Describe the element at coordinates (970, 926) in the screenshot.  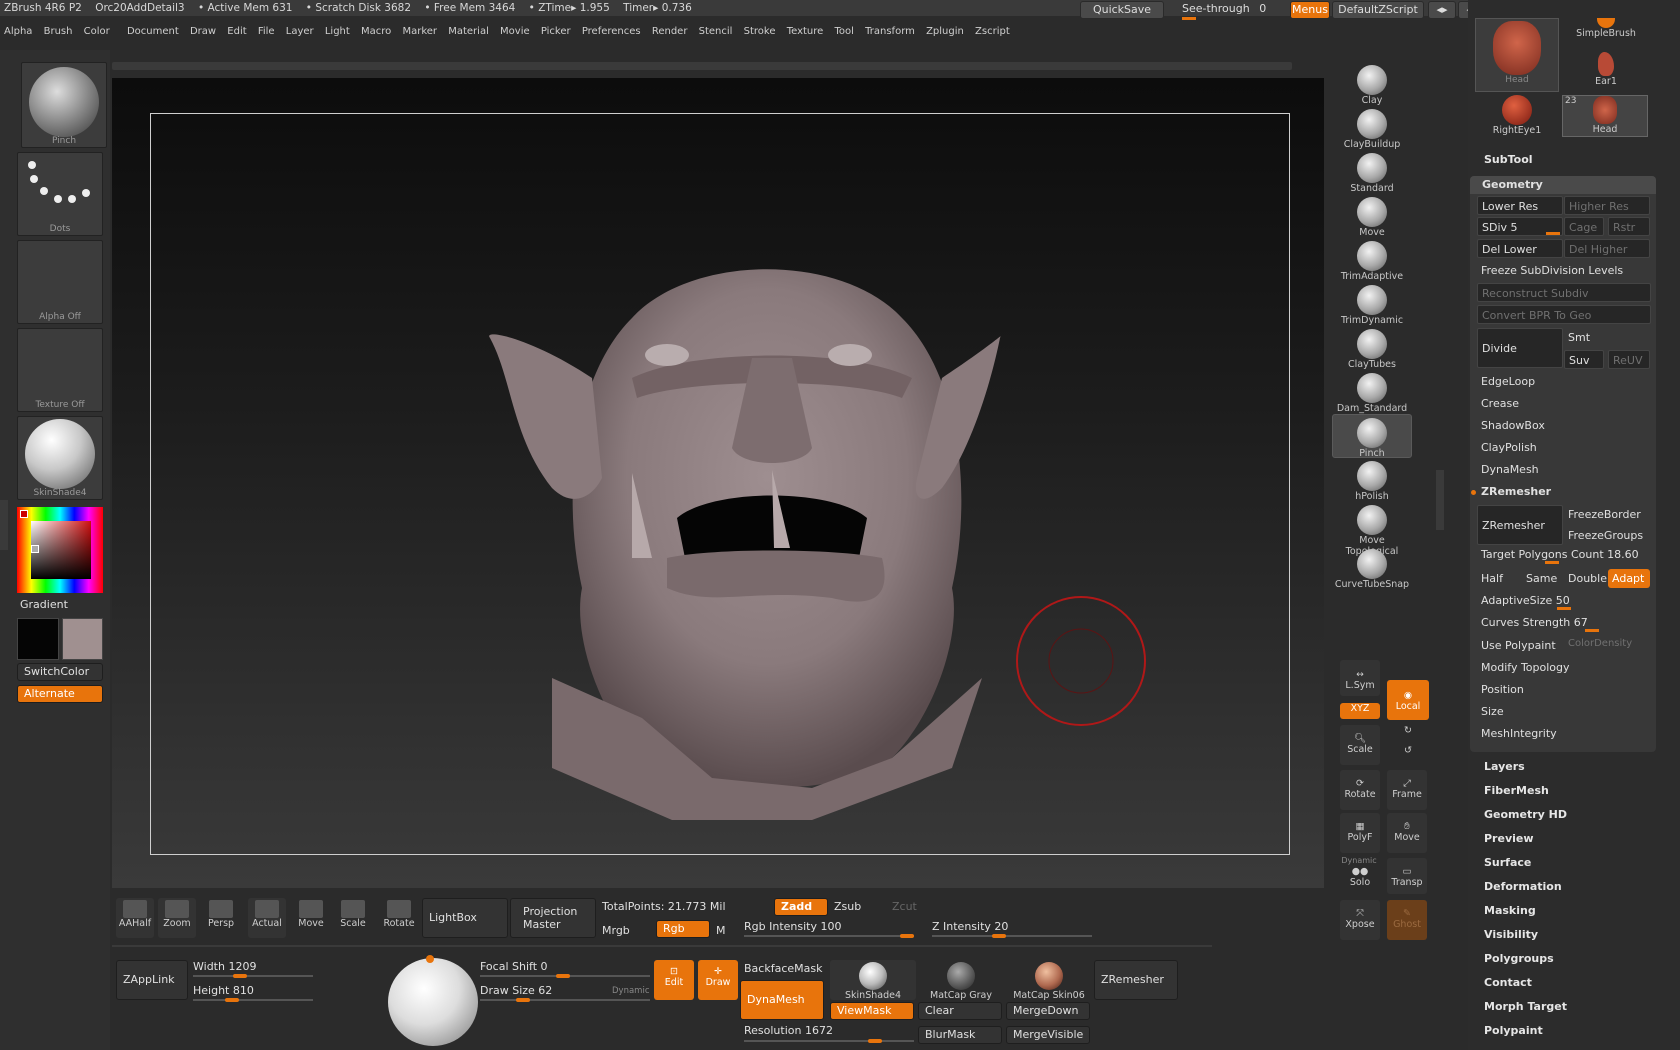
I see `z-intensity-slider: Z Intensity 20` at that location.